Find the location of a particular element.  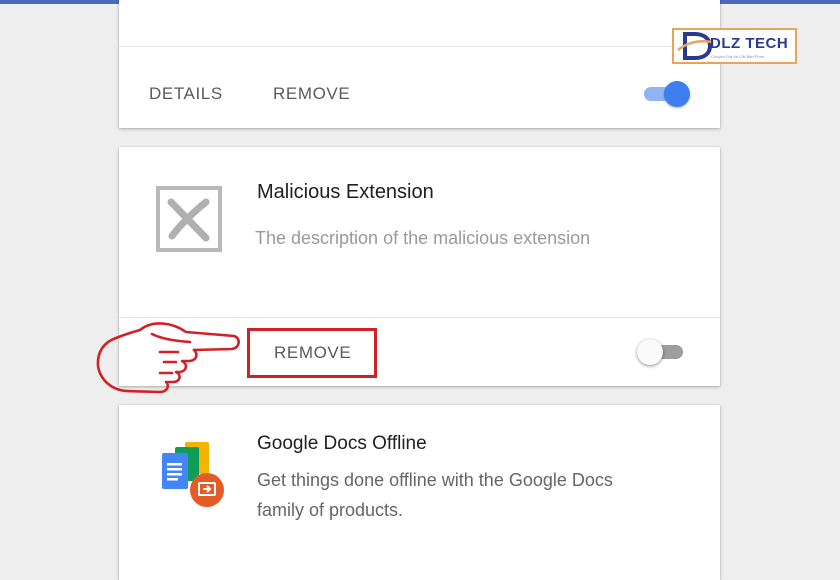

remove-button: REMOVE is located at coordinates (311, 94).